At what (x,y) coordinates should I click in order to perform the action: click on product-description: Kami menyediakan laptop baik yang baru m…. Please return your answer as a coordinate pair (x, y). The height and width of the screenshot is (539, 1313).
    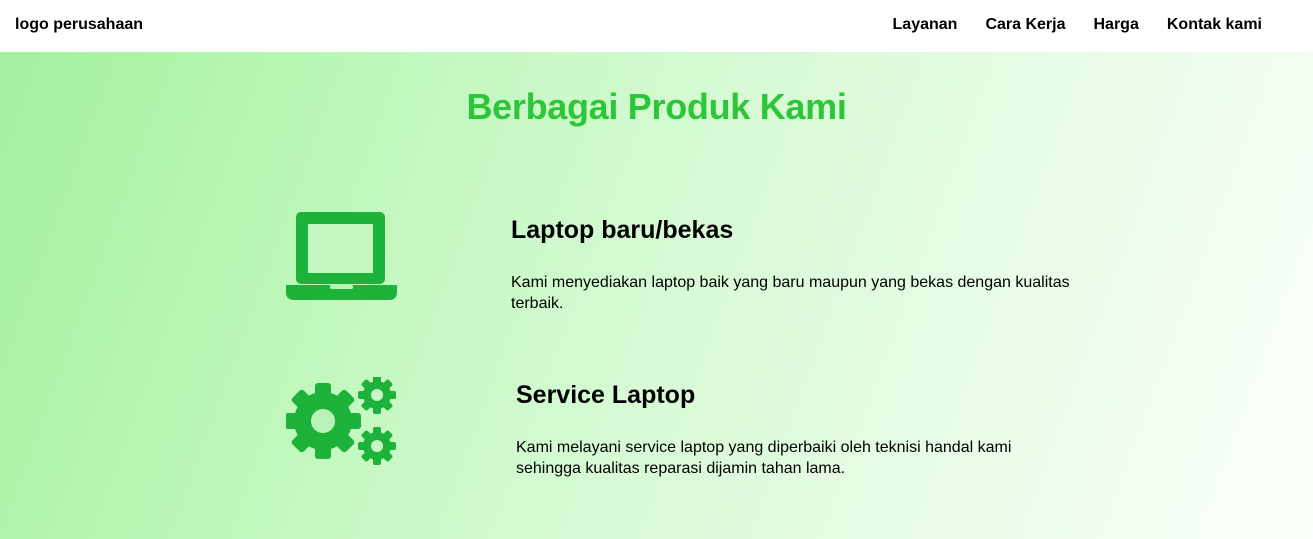
    Looking at the image, I should click on (790, 293).